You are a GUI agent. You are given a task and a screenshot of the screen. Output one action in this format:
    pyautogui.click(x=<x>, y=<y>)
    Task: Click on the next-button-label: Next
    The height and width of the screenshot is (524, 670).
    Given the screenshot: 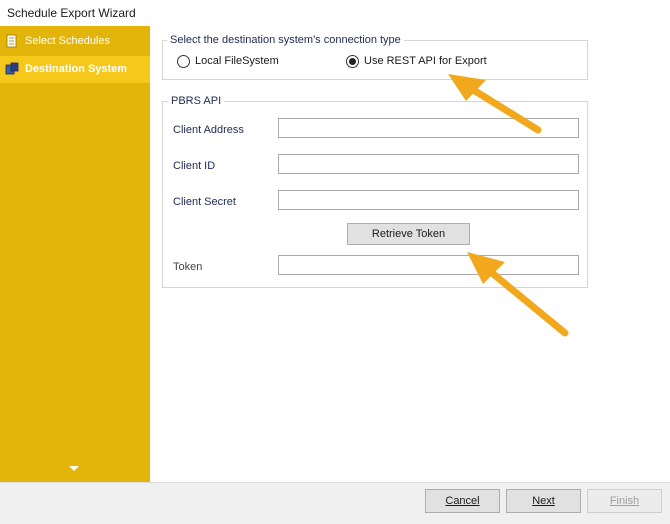 What is the action you would take?
    pyautogui.click(x=543, y=501)
    